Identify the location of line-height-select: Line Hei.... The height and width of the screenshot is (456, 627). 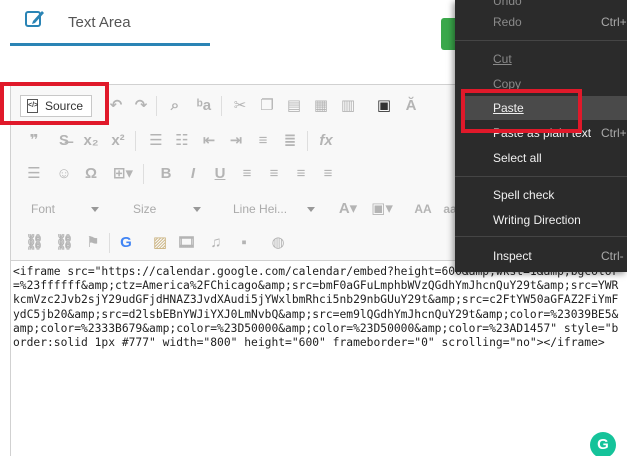
(274, 209).